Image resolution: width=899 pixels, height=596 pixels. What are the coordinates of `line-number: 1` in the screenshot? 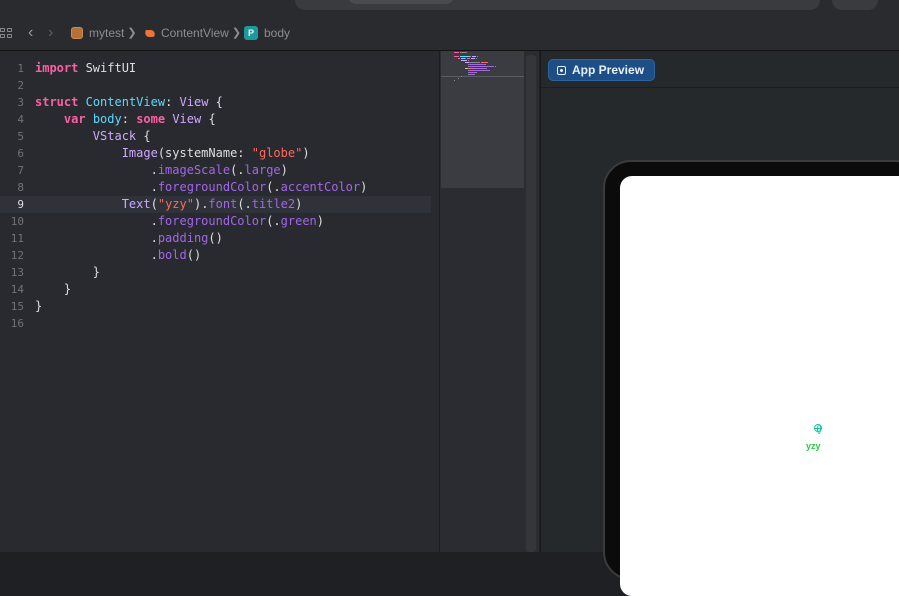 It's located at (20, 68).